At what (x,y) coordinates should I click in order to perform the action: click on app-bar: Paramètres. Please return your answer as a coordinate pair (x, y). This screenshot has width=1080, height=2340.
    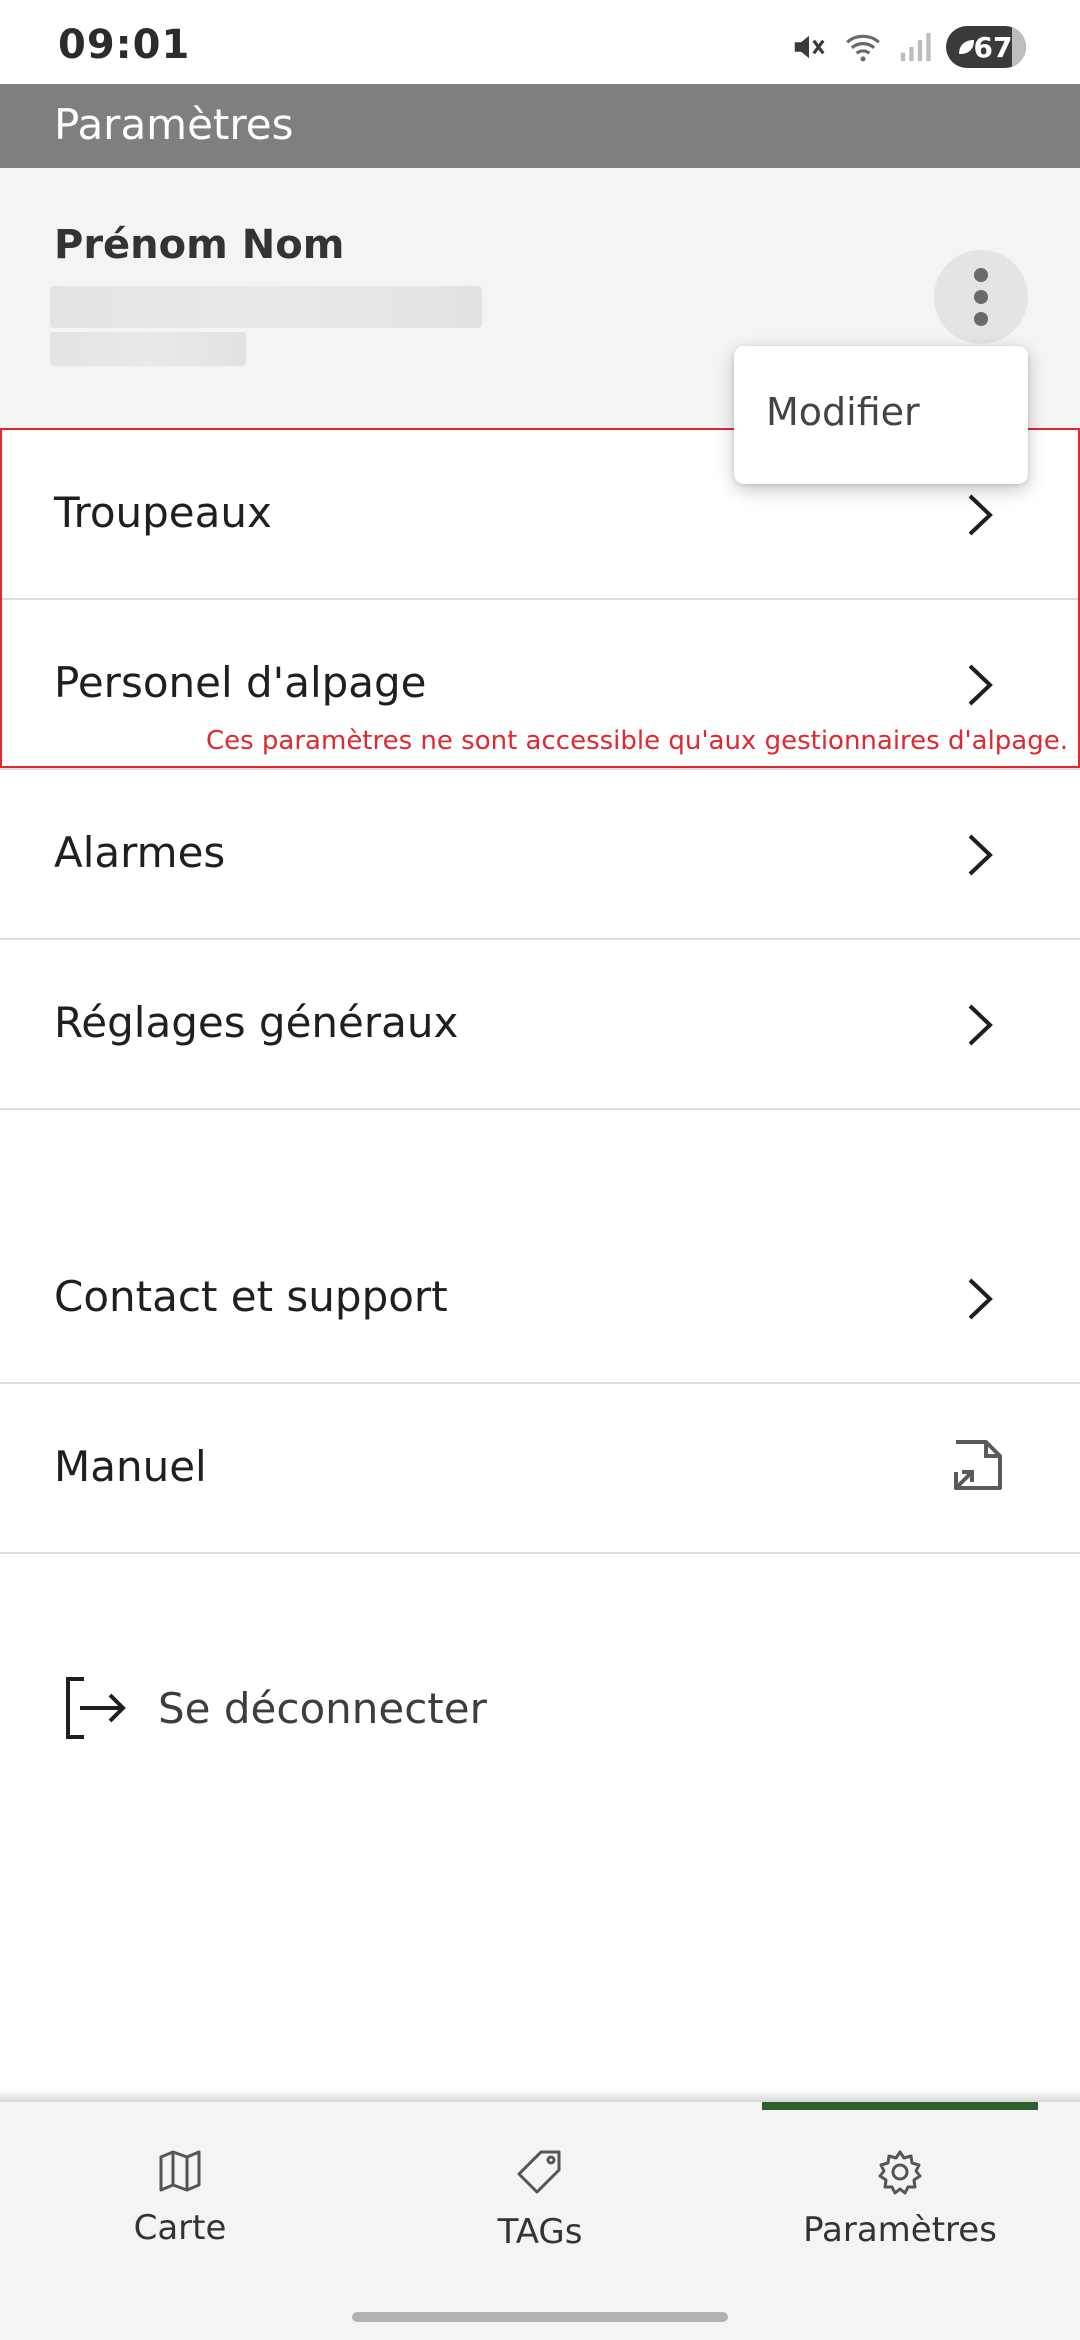
    Looking at the image, I should click on (540, 126).